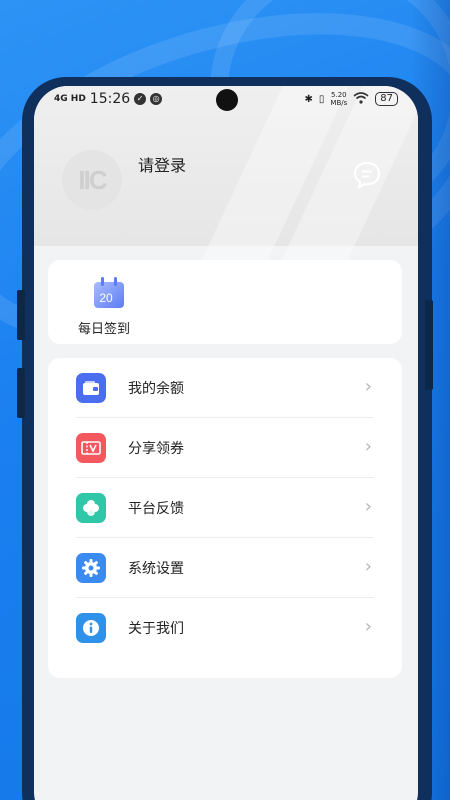 This screenshot has width=450, height=800. What do you see at coordinates (308, 99) in the screenshot?
I see `bluetooth-icon: ✱` at bounding box center [308, 99].